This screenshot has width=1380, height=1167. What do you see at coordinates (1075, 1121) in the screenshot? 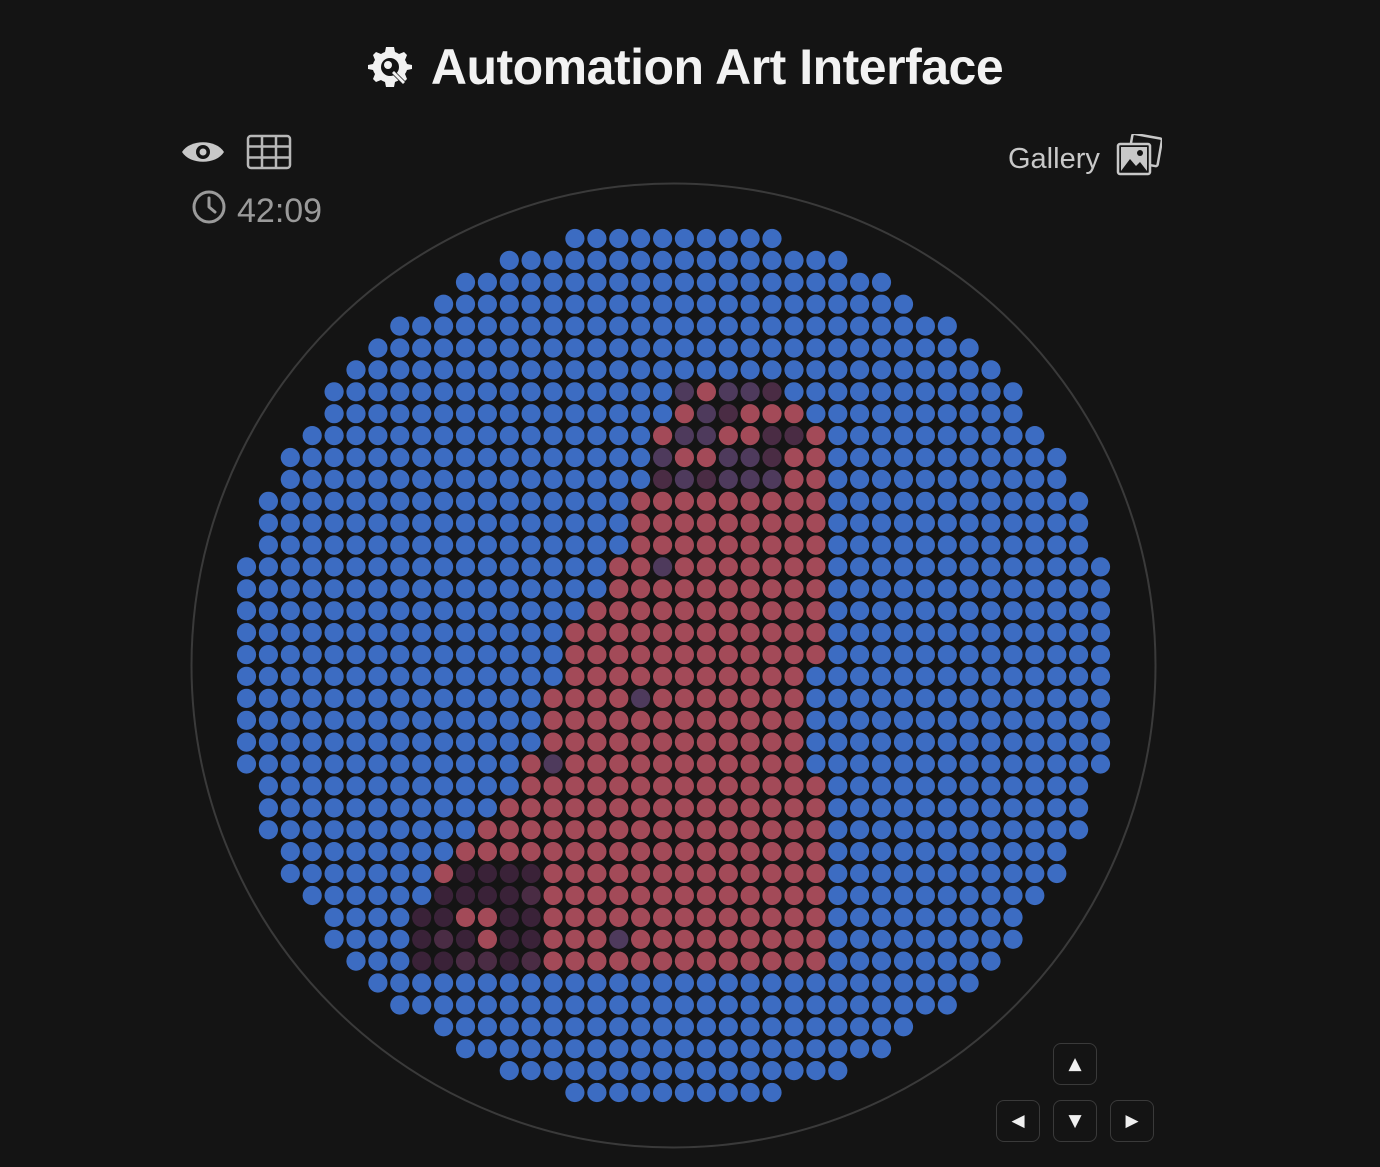
I see `move-down-button: ▼` at bounding box center [1075, 1121].